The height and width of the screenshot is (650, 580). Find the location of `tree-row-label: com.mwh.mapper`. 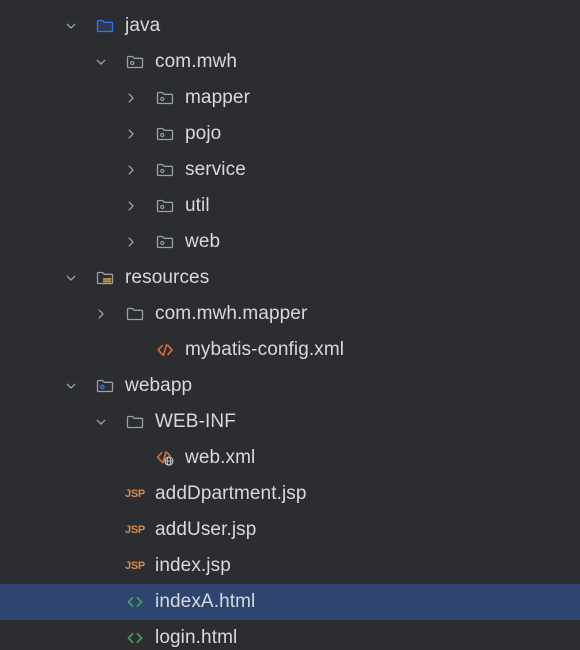

tree-row-label: com.mwh.mapper is located at coordinates (231, 313).